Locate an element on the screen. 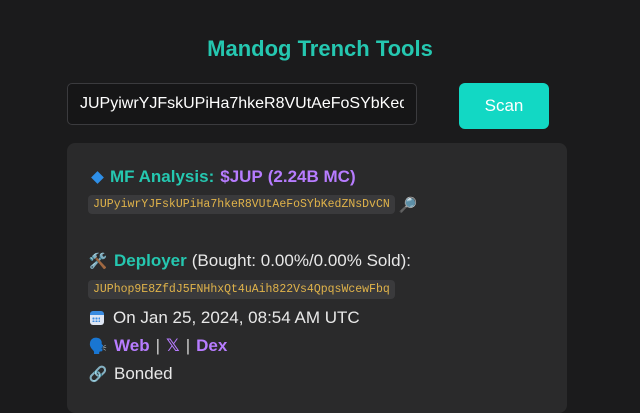  x-link: 𝕏 is located at coordinates (173, 346).